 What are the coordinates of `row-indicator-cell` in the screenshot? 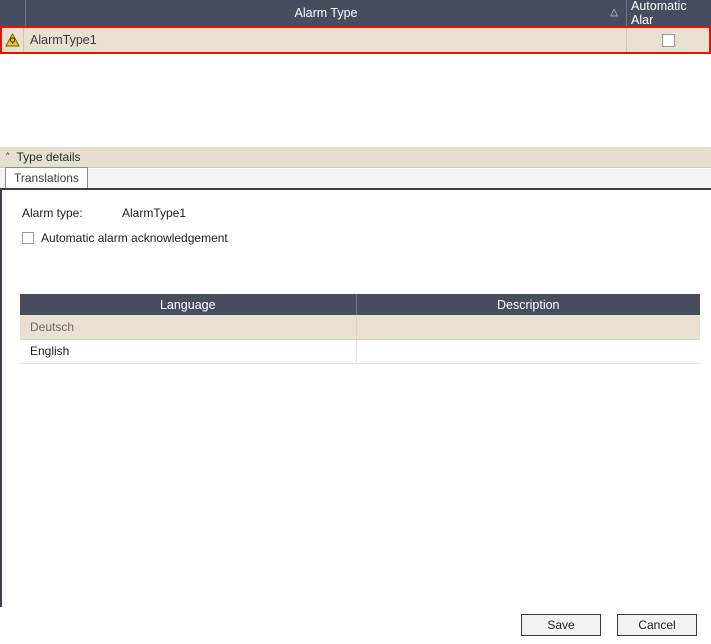 It's located at (13, 40).